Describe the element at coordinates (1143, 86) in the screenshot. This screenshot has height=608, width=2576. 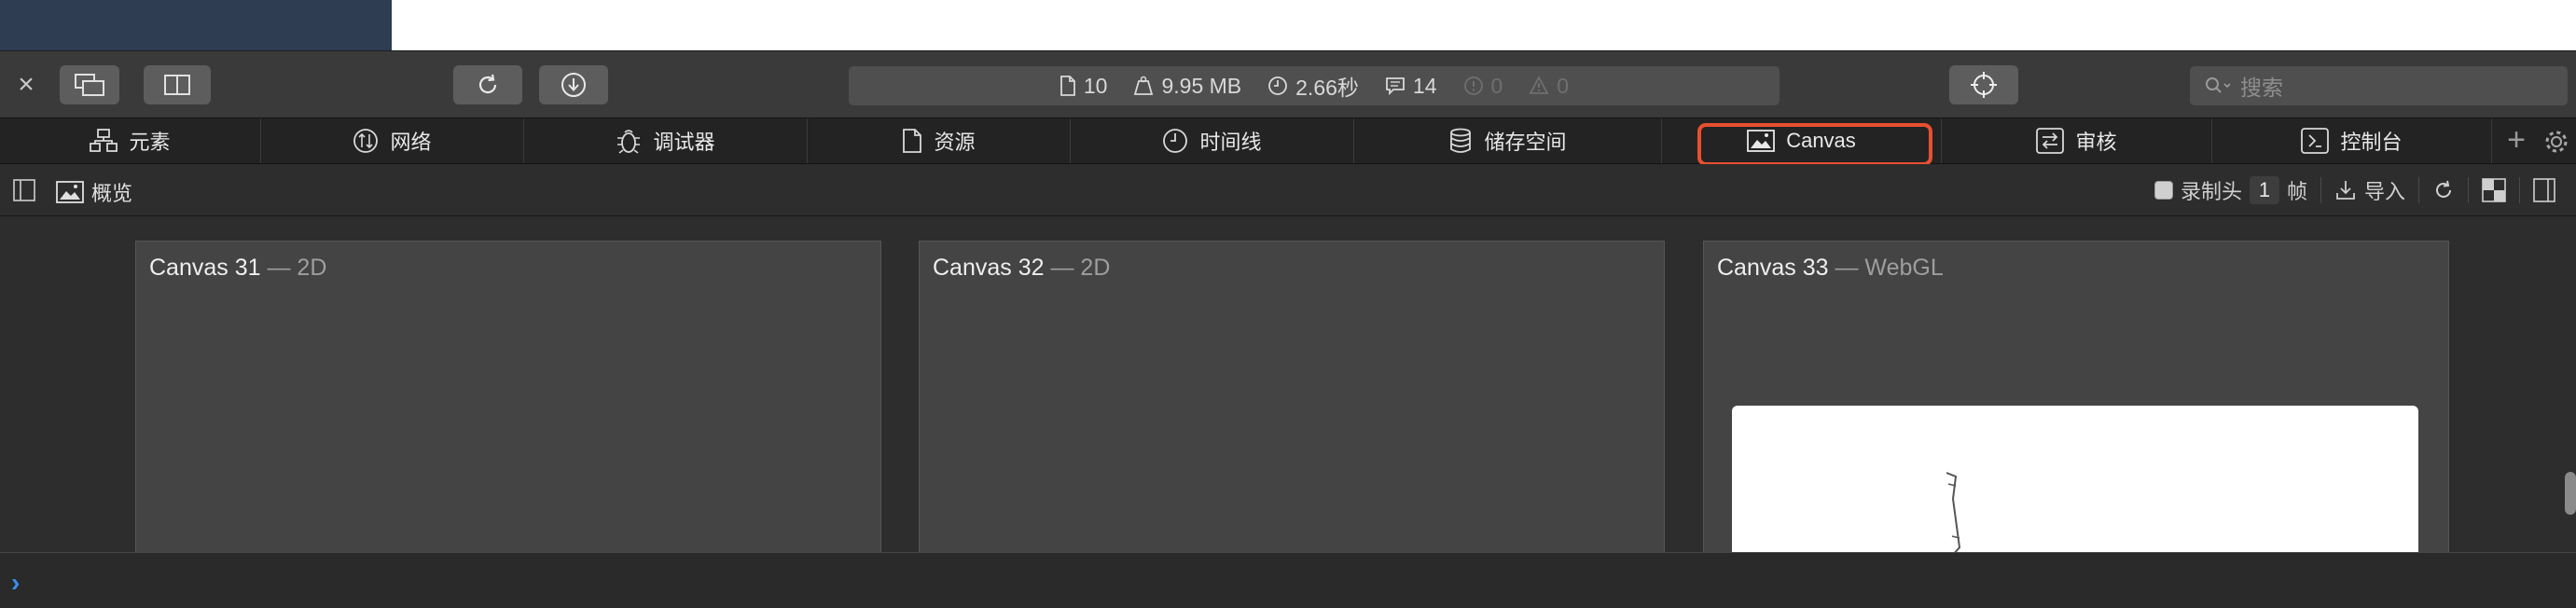
I see `weight-icon` at that location.